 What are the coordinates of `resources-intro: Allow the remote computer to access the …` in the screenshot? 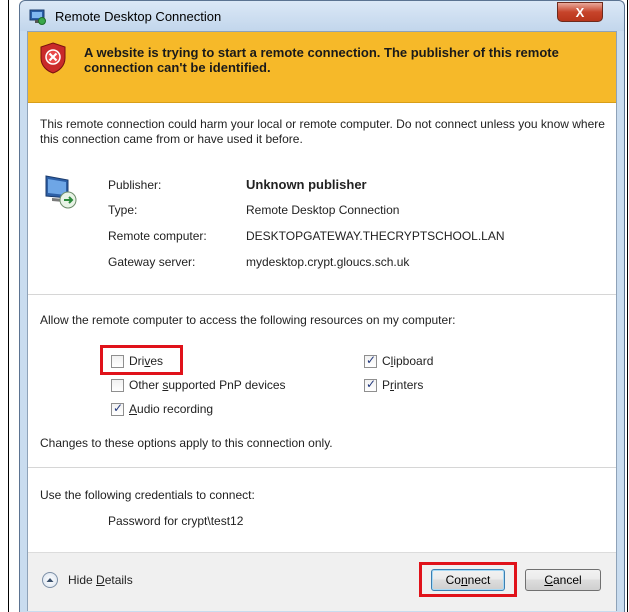 It's located at (248, 320).